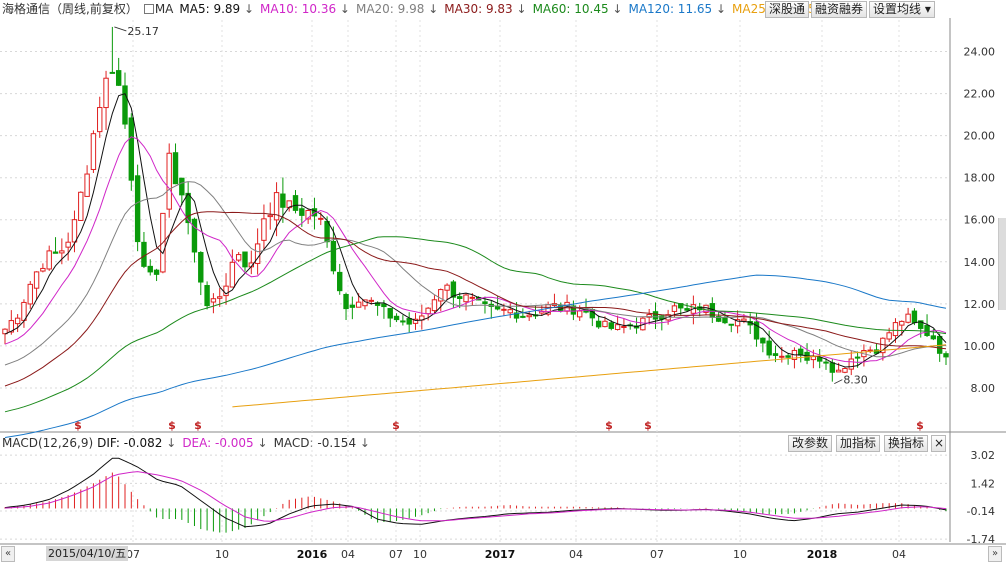 This screenshot has width=1006, height=563. Describe the element at coordinates (980, 178) in the screenshot. I see `price-y-tick-label: 18.00` at that location.